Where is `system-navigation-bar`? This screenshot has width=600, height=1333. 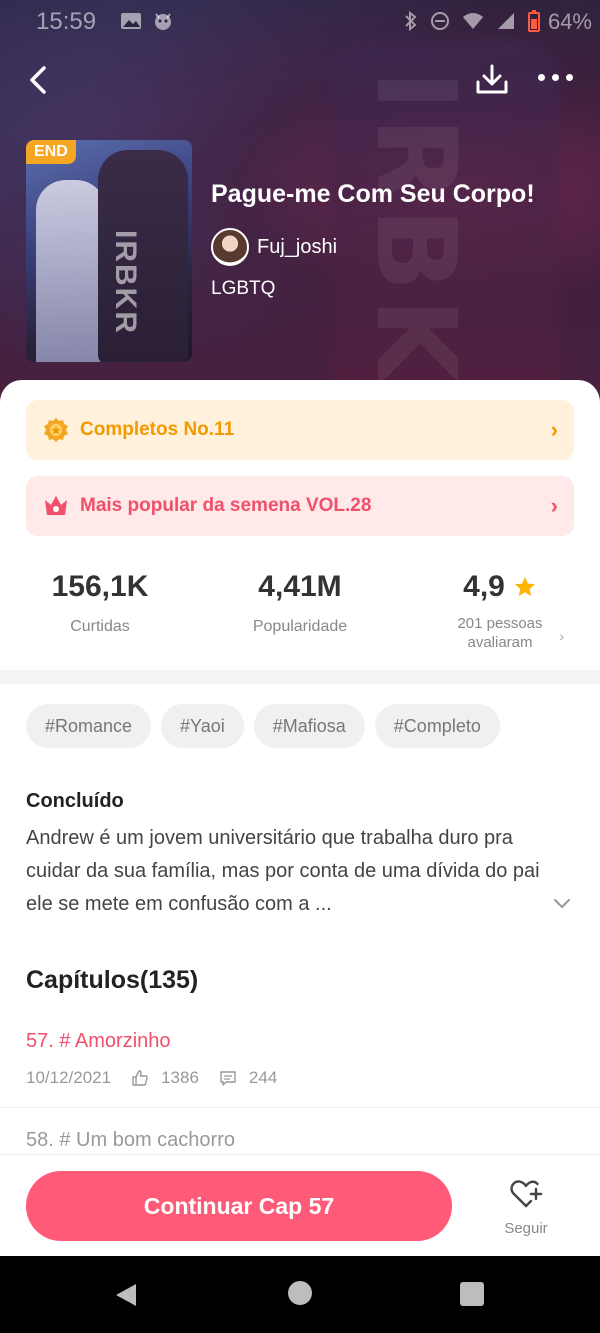 system-navigation-bar is located at coordinates (300, 1294).